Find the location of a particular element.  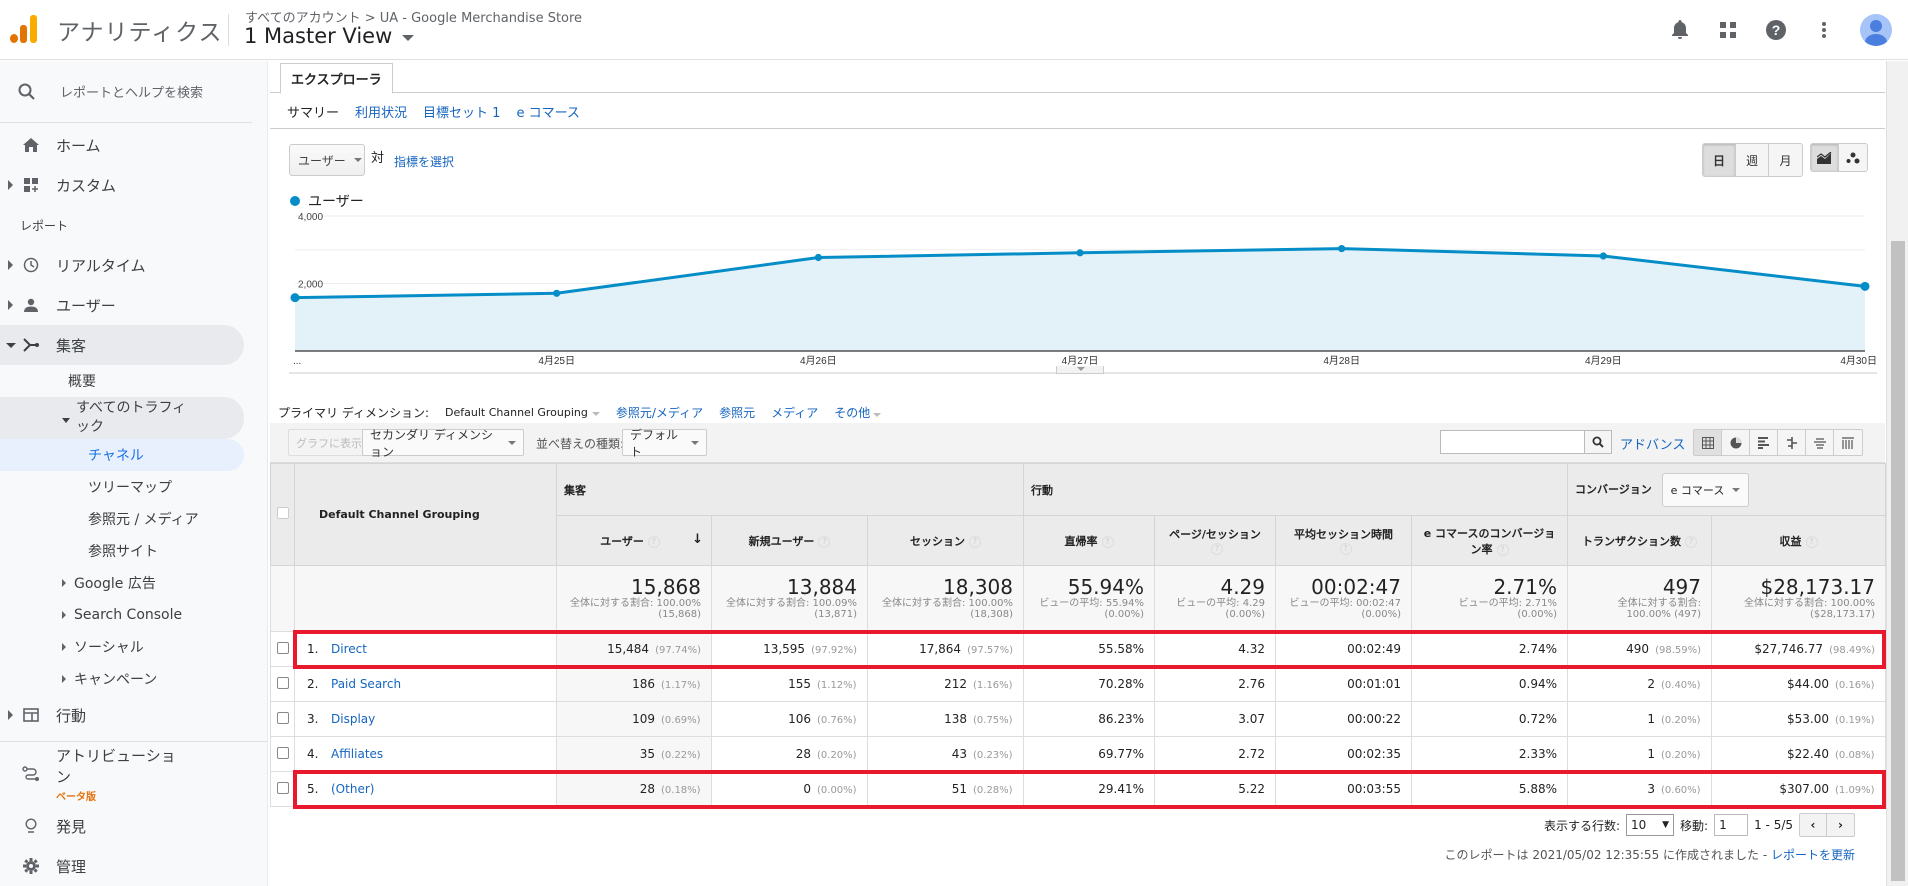

primary-dimension-current: Default Channel Grouping is located at coordinates (522, 412).